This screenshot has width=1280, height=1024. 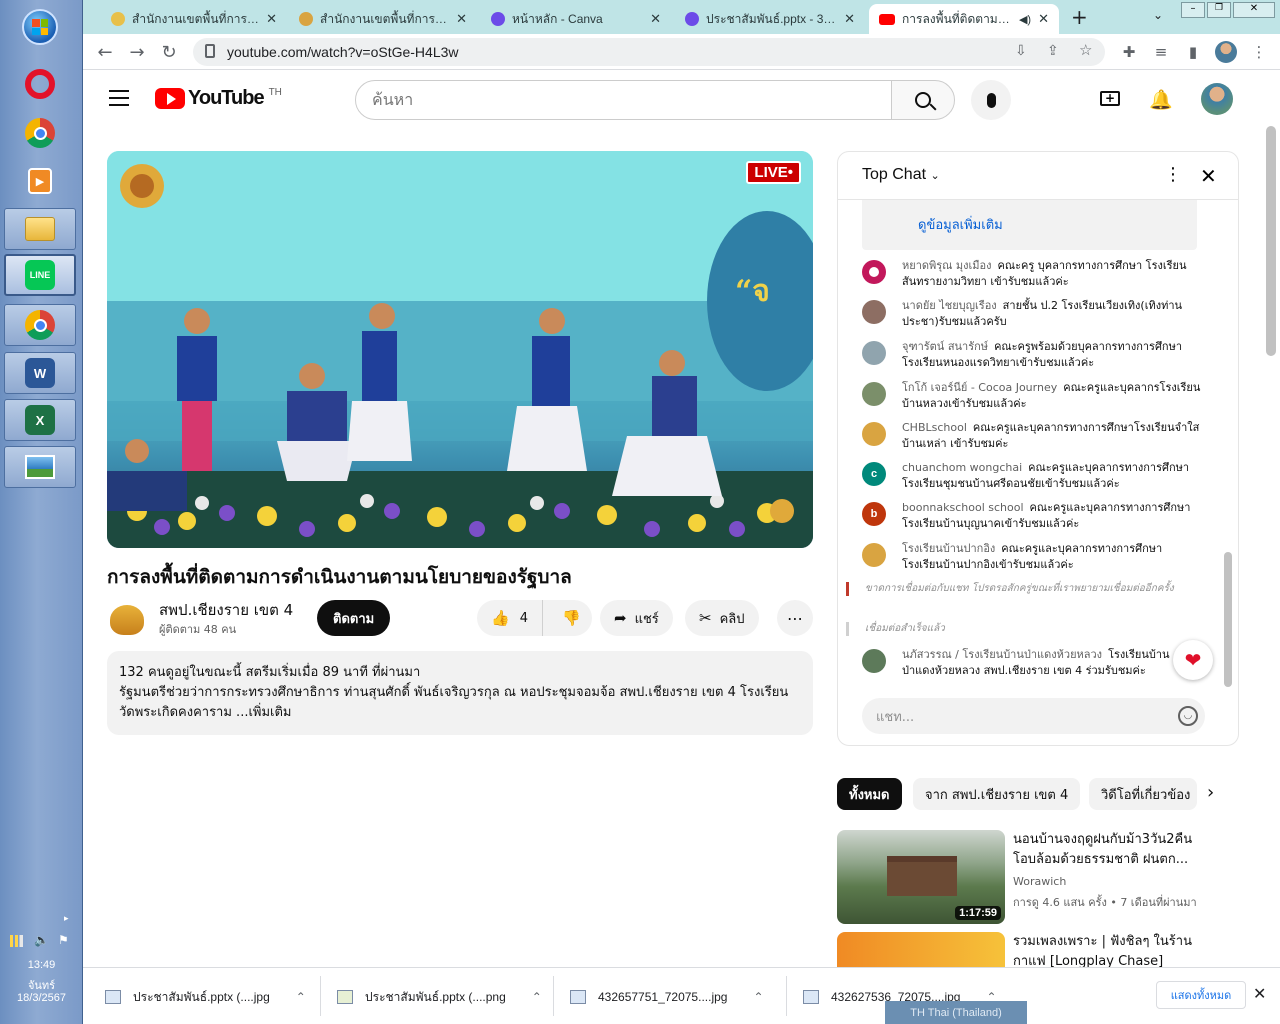 I want to click on chat-more-icon: ⋮, so click(x=1173, y=174).